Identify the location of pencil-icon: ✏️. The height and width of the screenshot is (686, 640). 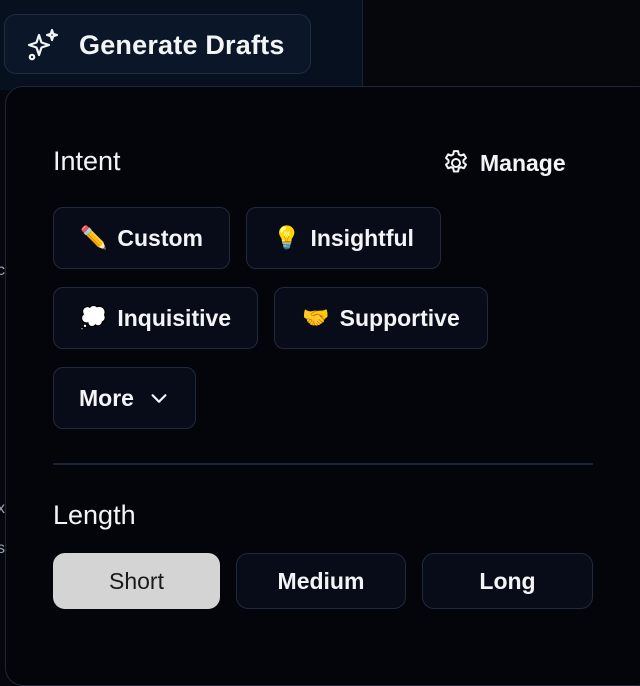
(93, 237).